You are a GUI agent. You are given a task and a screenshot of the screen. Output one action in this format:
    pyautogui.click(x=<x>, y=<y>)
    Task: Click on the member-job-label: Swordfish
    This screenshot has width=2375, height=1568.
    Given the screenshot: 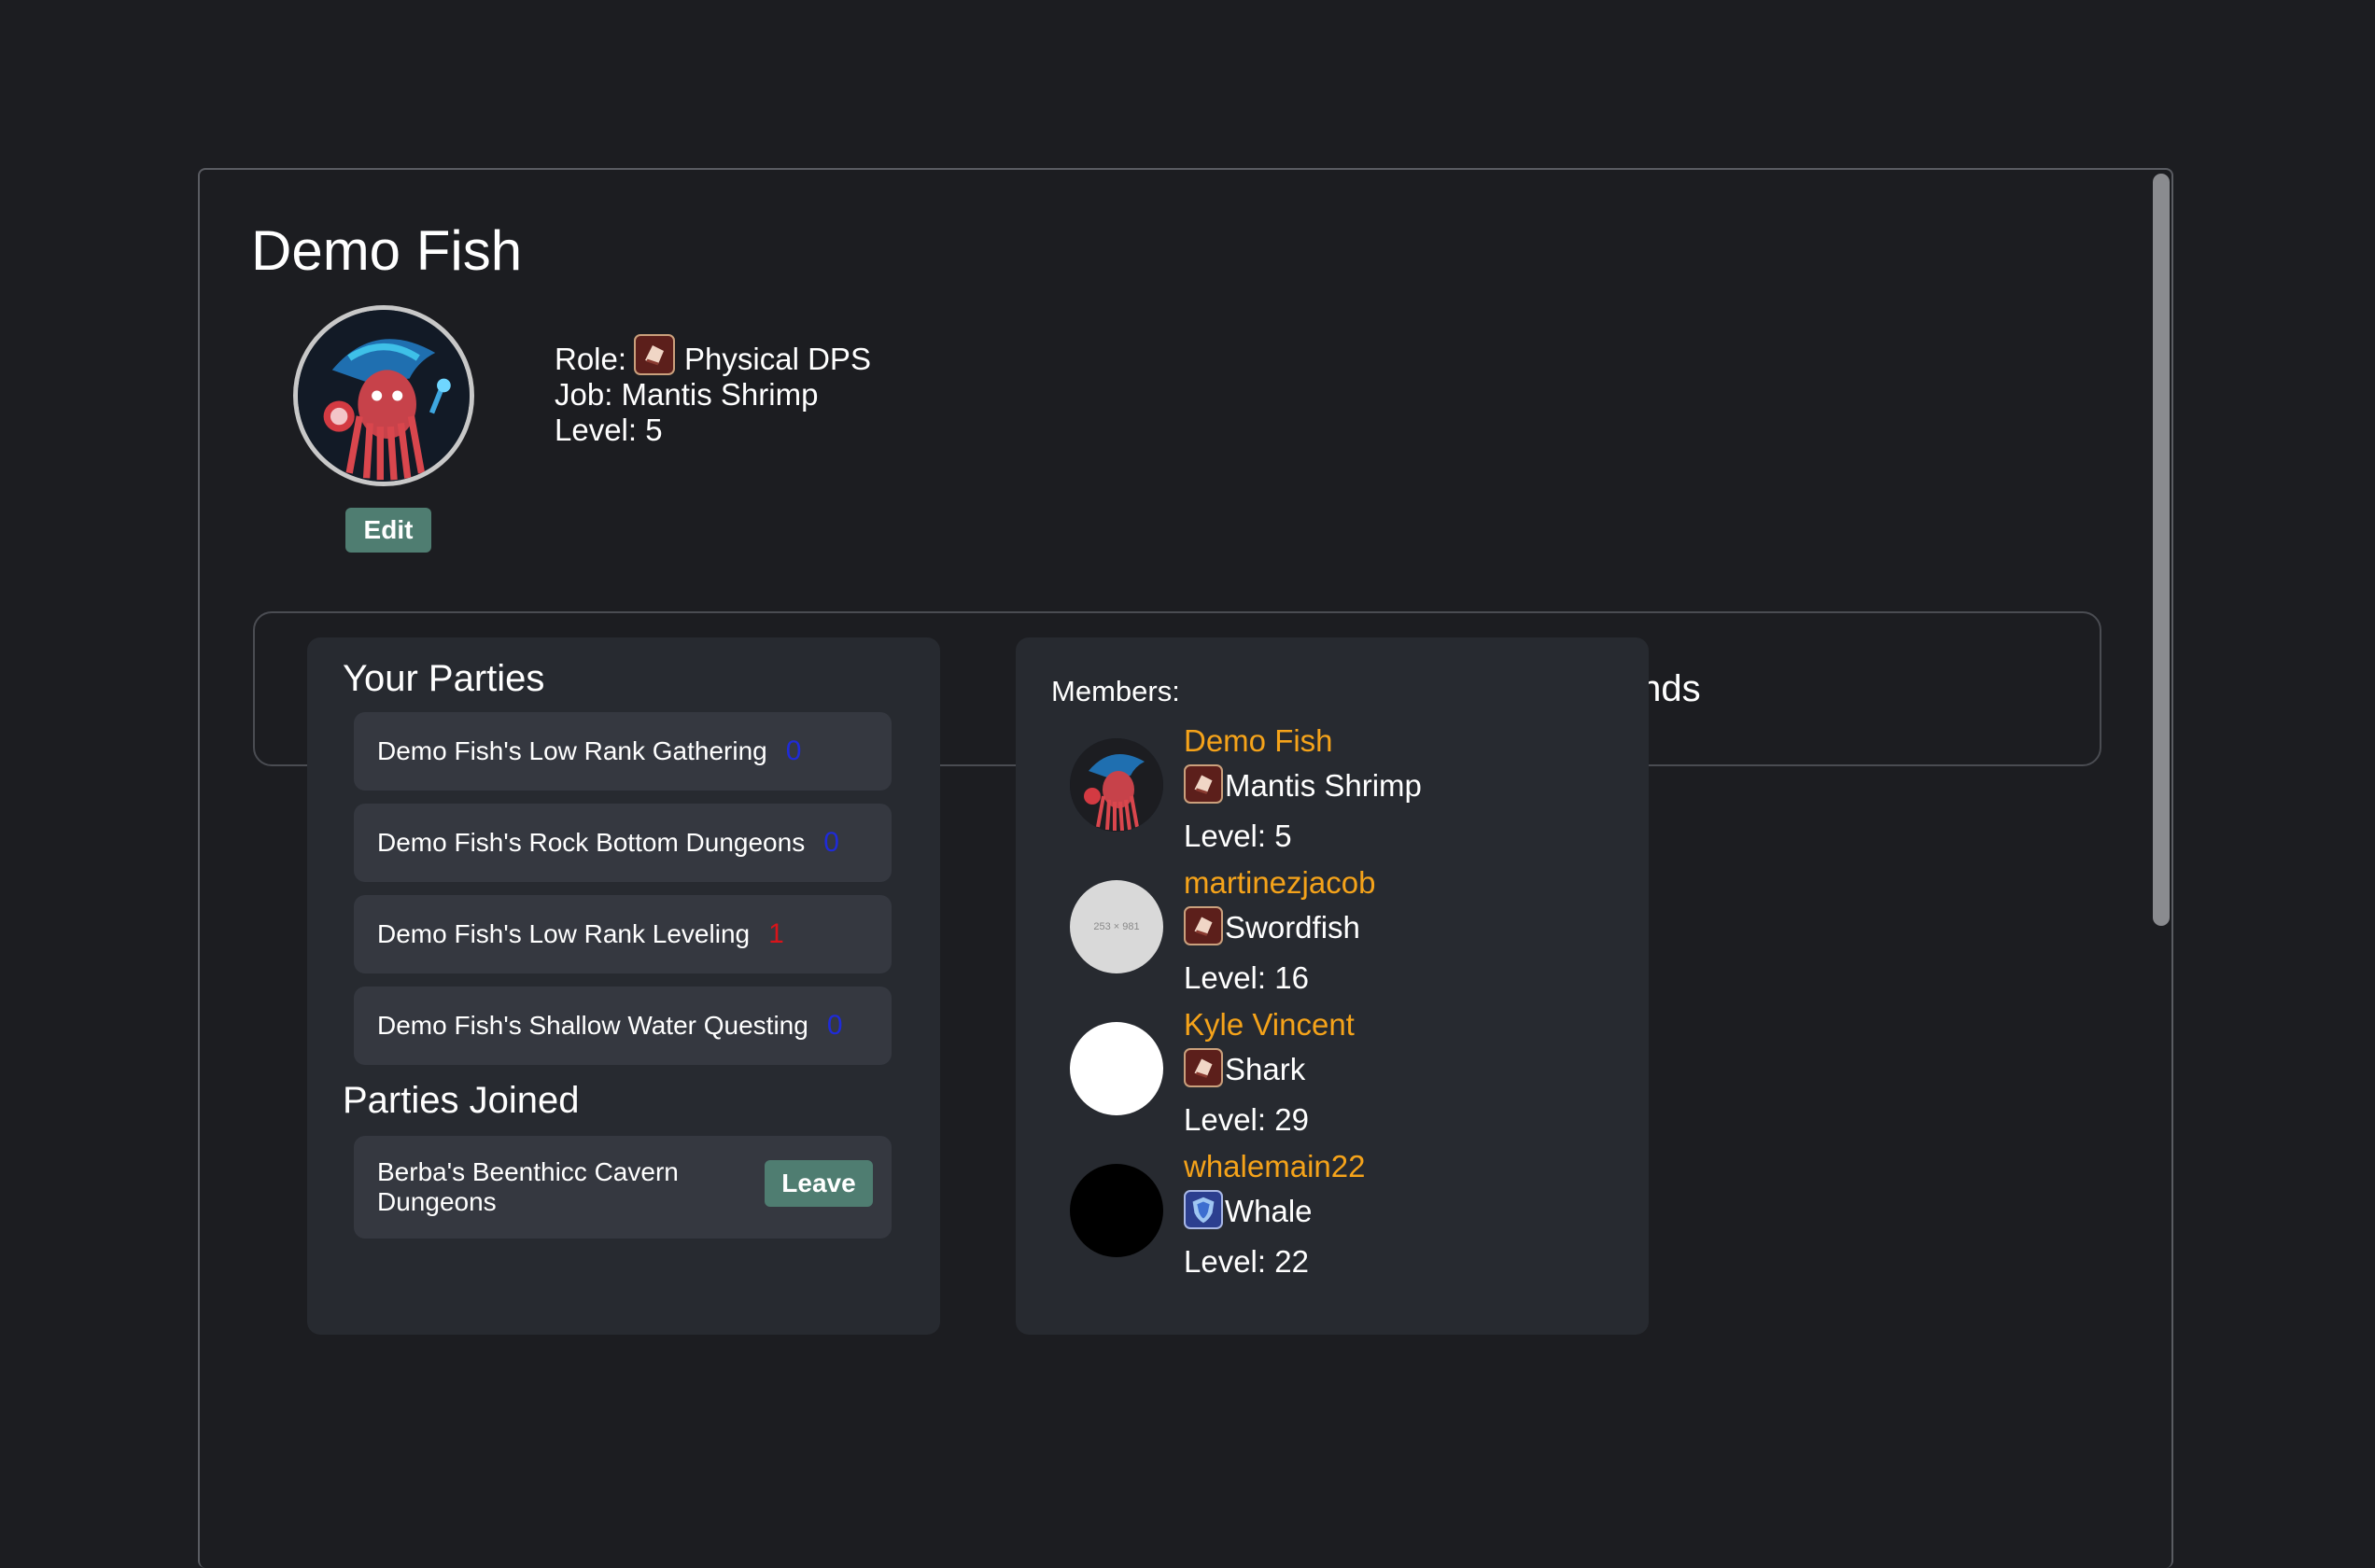 What is the action you would take?
    pyautogui.click(x=1292, y=927)
    